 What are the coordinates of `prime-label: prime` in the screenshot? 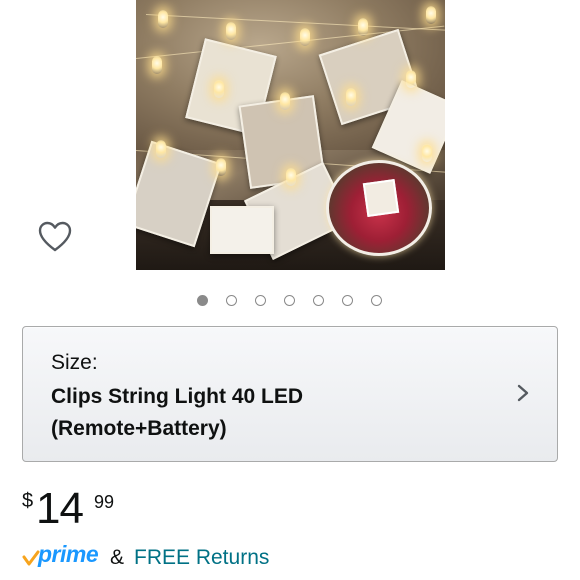 It's located at (68, 554).